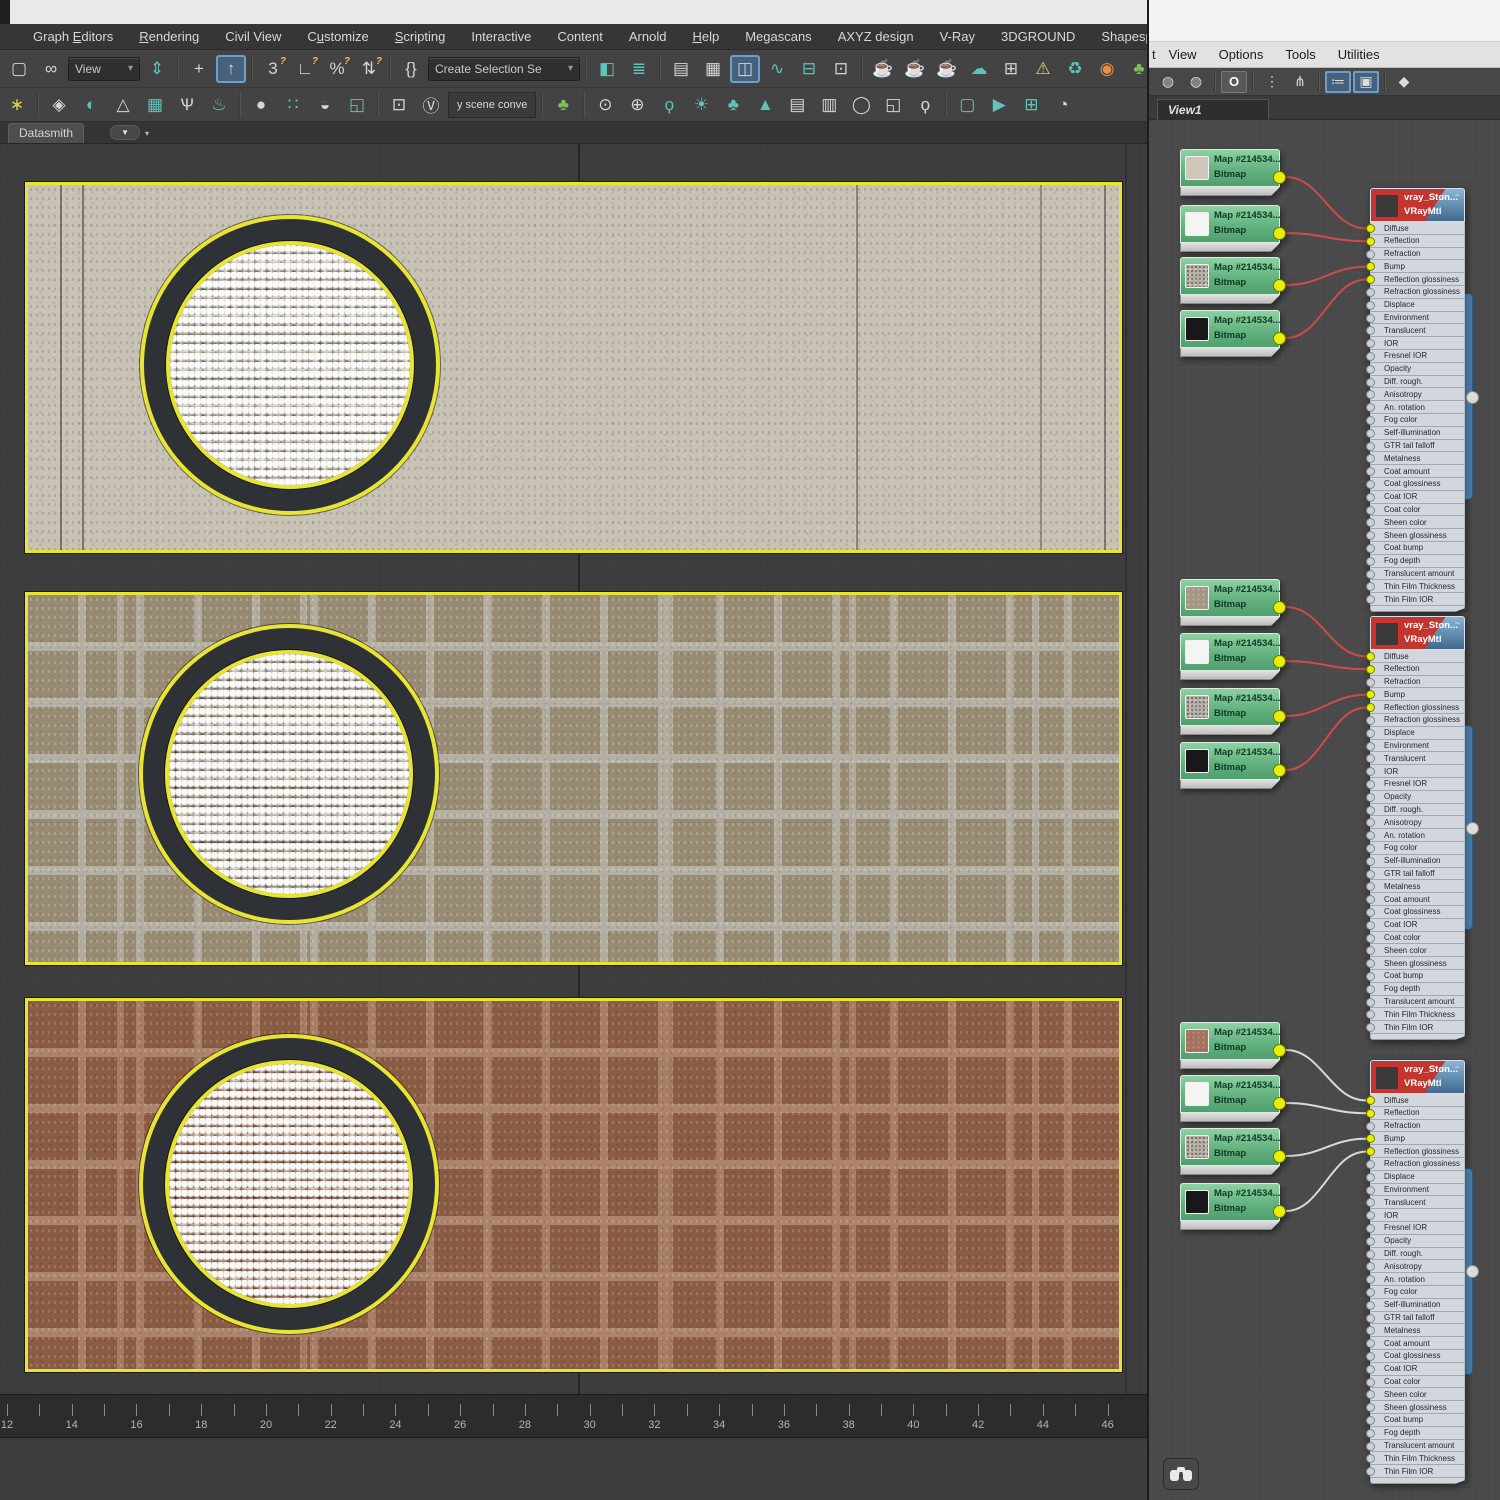 The height and width of the screenshot is (1500, 1500). Describe the element at coordinates (231, 68) in the screenshot. I see `select-object-icon: ↑` at that location.